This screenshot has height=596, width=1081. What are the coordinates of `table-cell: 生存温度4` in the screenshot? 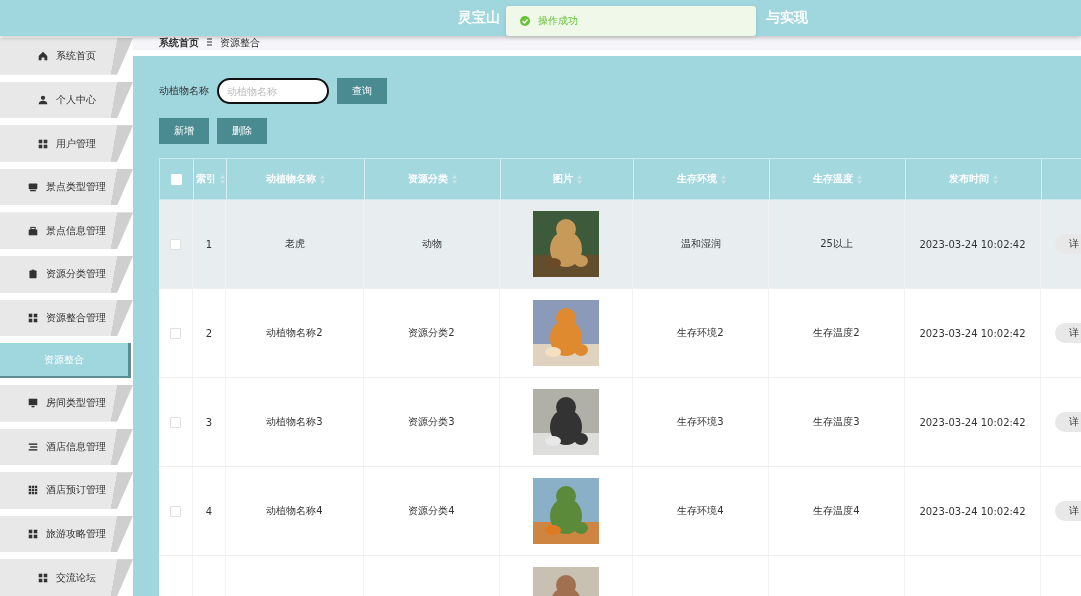 It's located at (836, 511).